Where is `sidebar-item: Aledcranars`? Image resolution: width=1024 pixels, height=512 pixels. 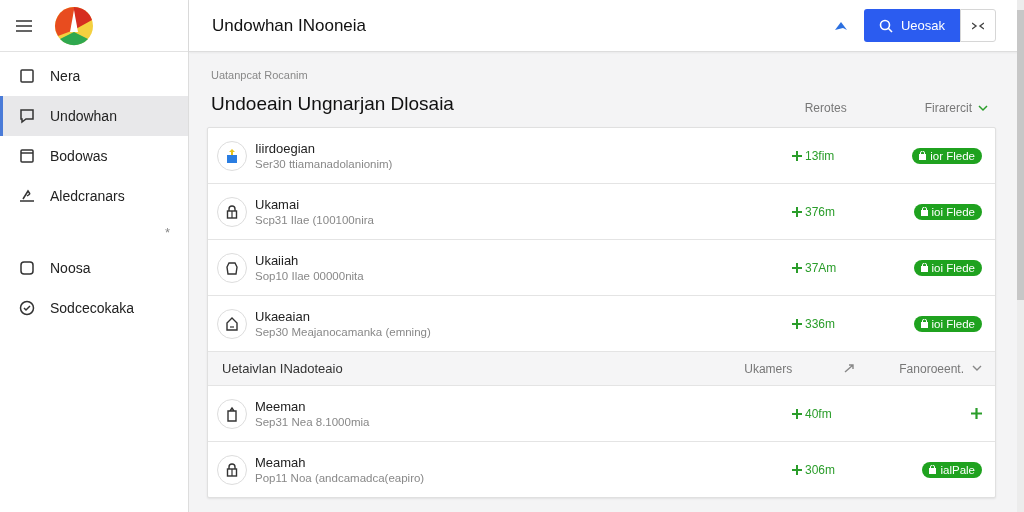
sidebar-item: Aledcranars is located at coordinates (94, 196).